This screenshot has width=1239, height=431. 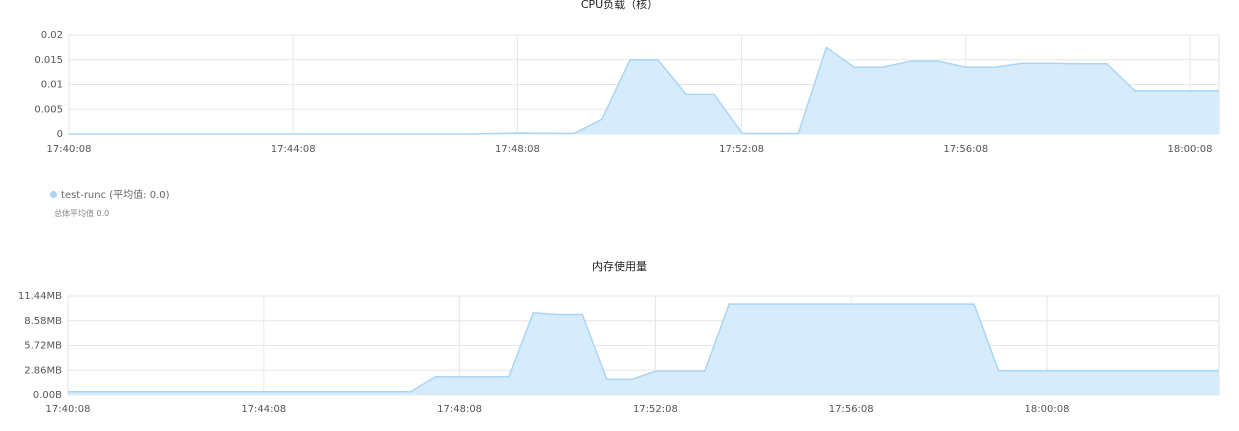 I want to click on cpu-y-tick-label: 0.01, so click(x=52, y=85).